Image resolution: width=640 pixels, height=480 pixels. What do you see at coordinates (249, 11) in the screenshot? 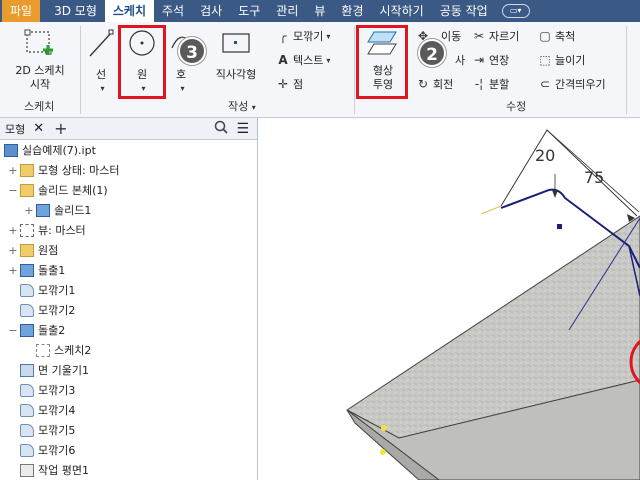
I see `menu-item-5: 도구` at bounding box center [249, 11].